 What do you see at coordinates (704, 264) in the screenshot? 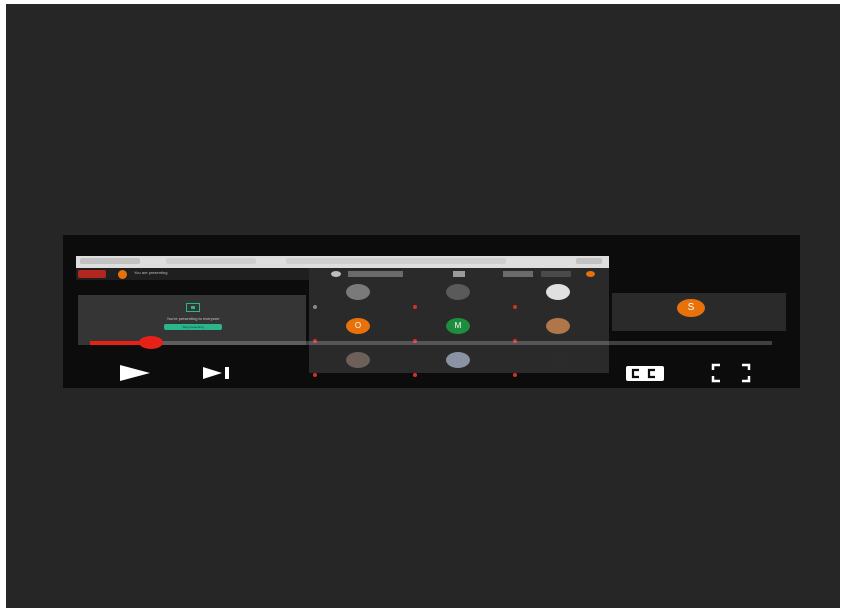
I see `letterbox-area` at bounding box center [704, 264].